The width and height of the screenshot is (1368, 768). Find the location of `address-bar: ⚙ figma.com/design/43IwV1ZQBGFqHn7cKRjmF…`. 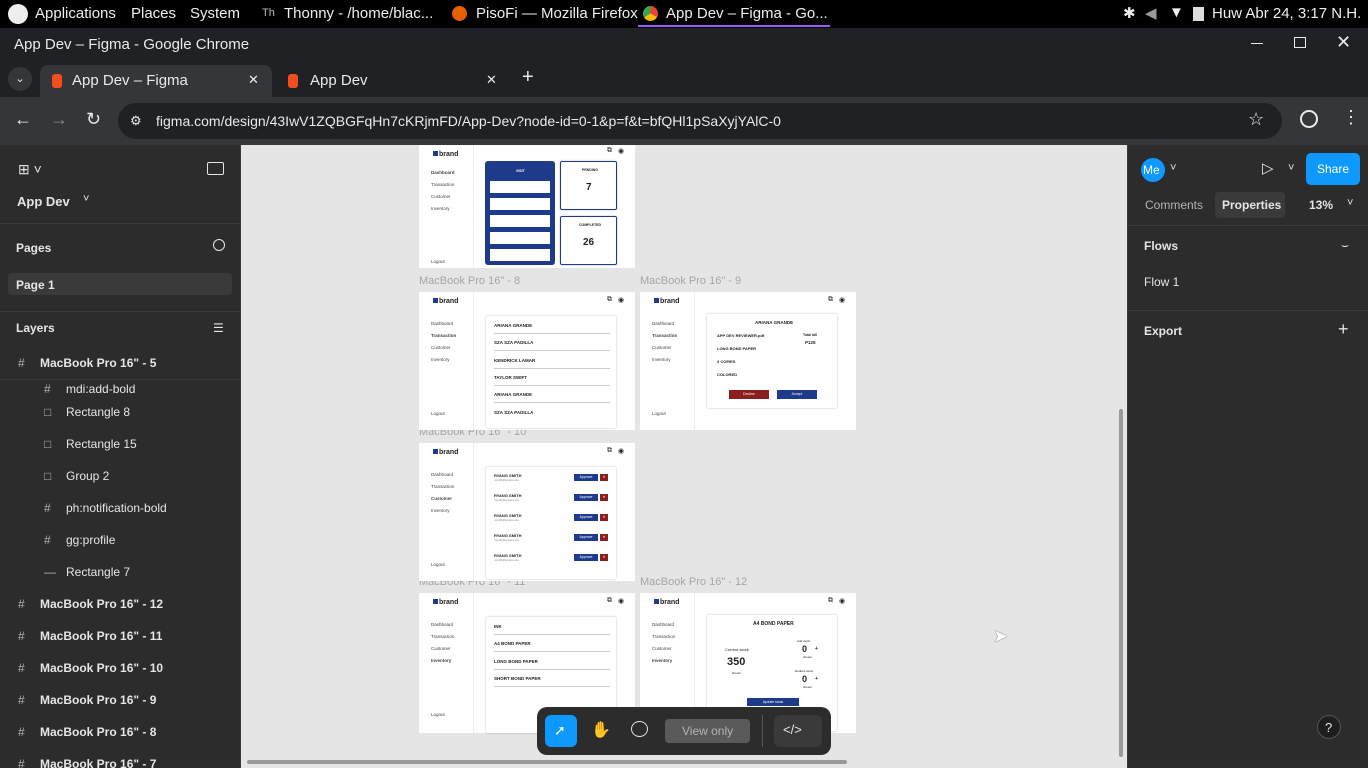

address-bar: ⚙ figma.com/design/43IwV1ZQBGFqHn7cKRjmF… is located at coordinates (700, 121).